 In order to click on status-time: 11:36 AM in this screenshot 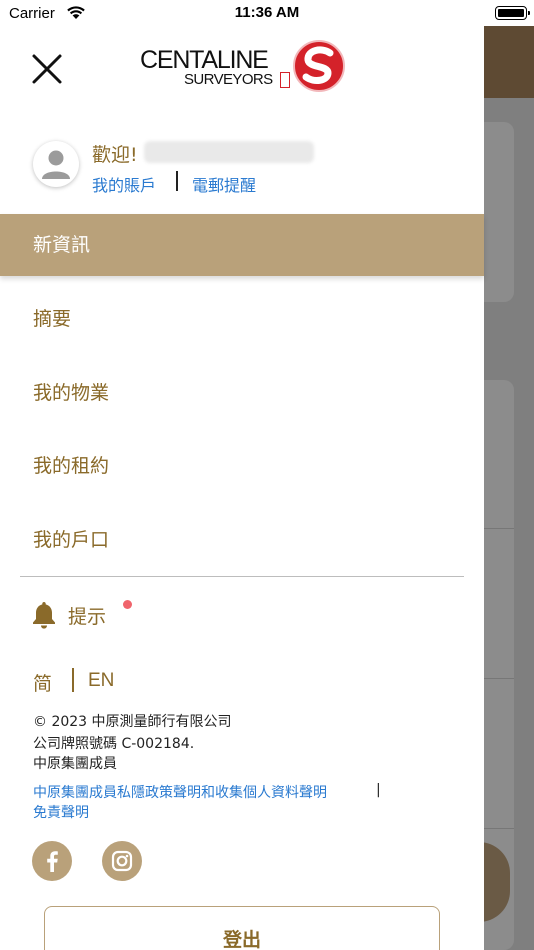, I will do `click(267, 12)`.